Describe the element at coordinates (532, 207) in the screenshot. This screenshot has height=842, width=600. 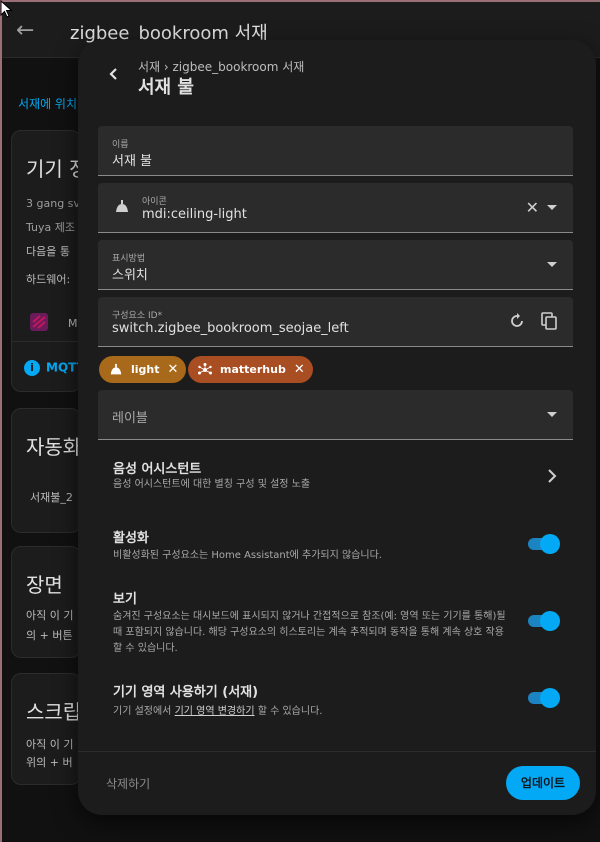
I see `clear-icon: ✕` at that location.